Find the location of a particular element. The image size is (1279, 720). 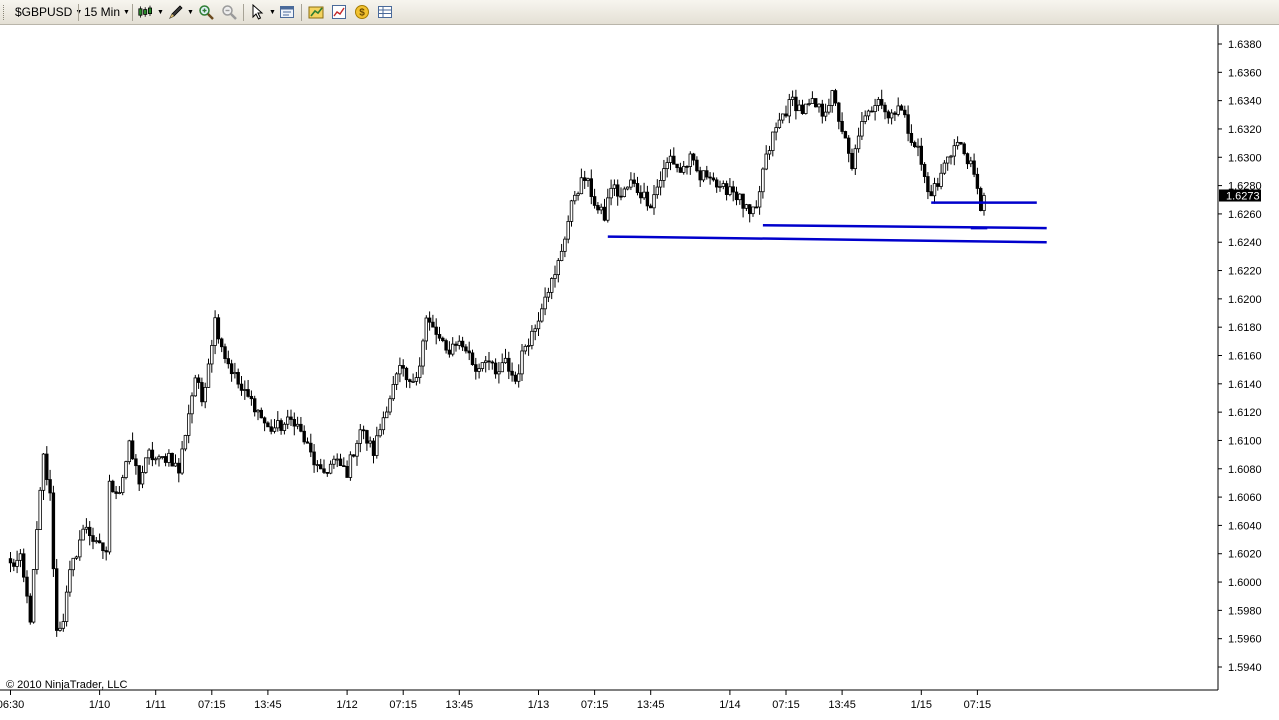

y-tick-label: 1.6200 is located at coordinates (1245, 300).